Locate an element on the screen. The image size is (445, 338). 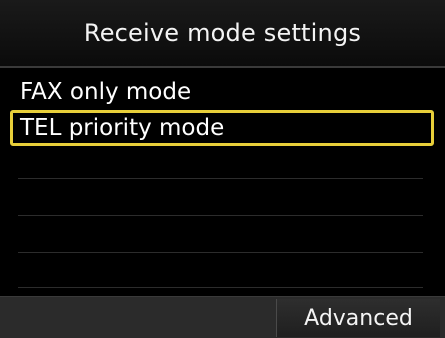
soft-key-bar: Advanced is located at coordinates (222, 317).